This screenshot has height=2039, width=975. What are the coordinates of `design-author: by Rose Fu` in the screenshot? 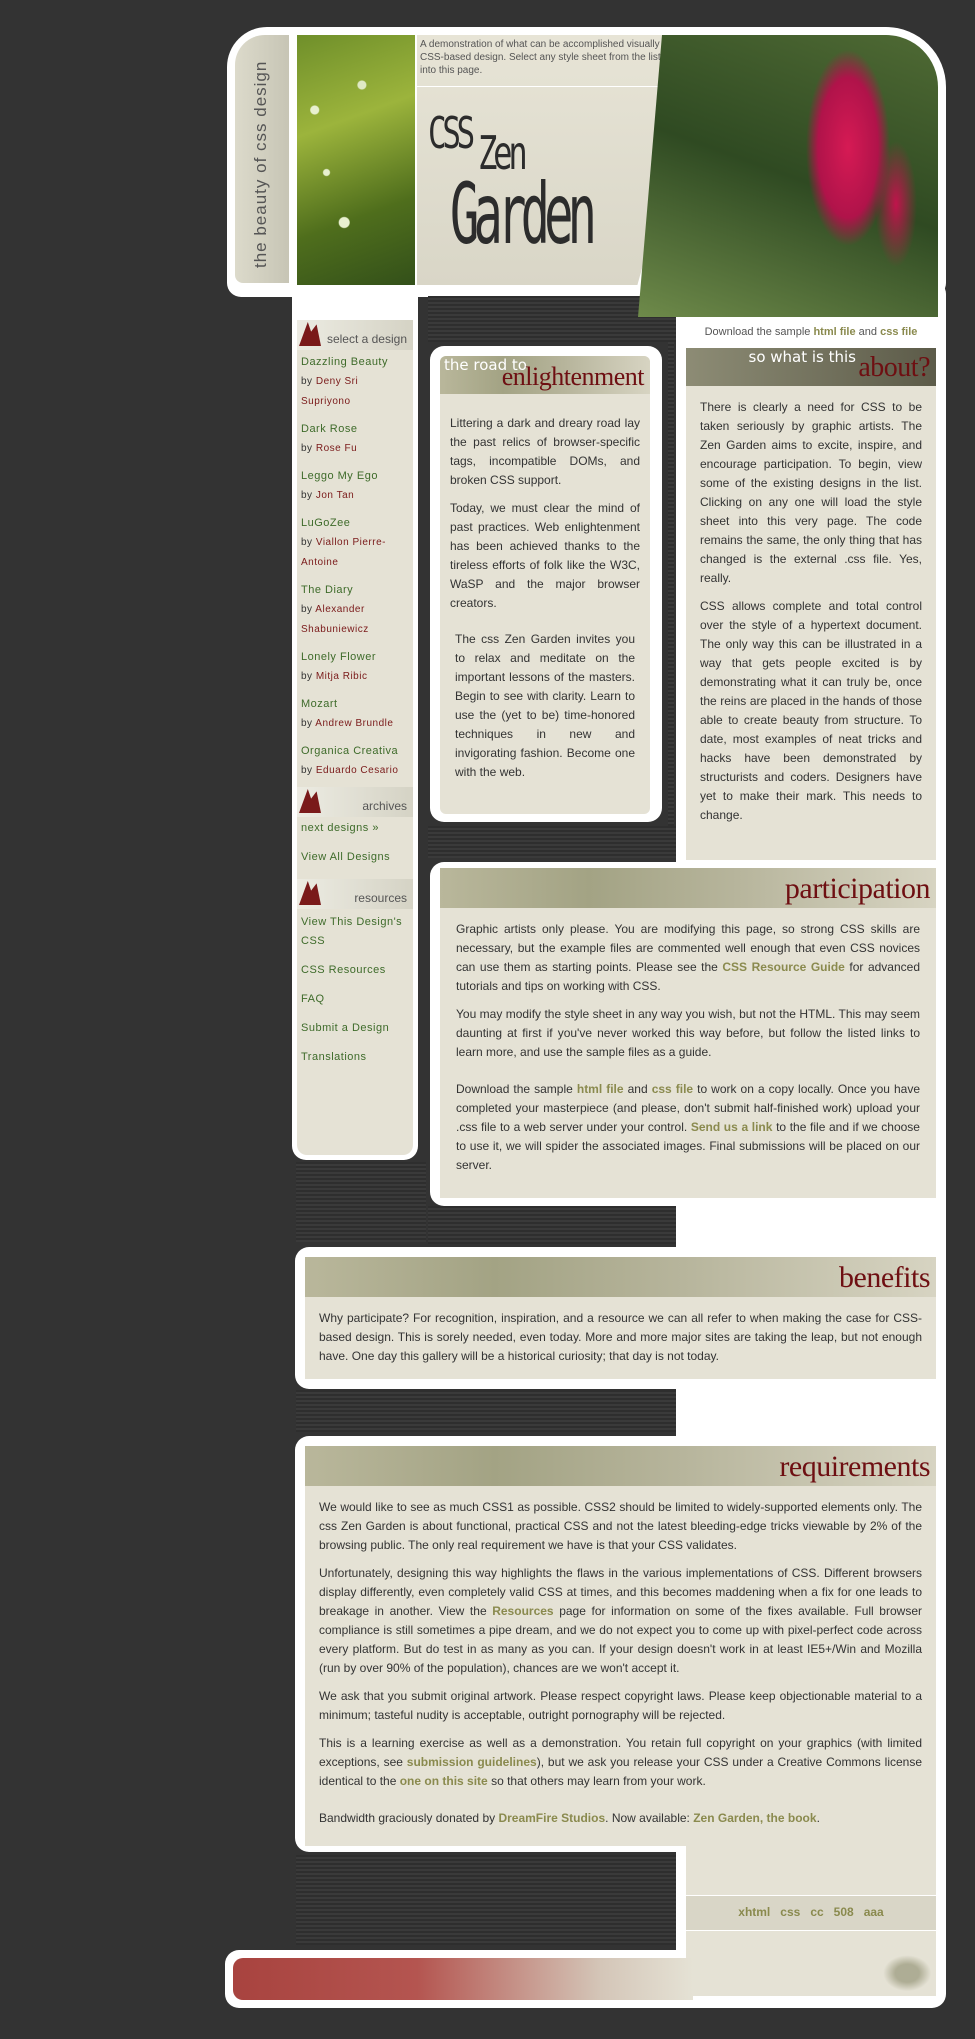 It's located at (355, 449).